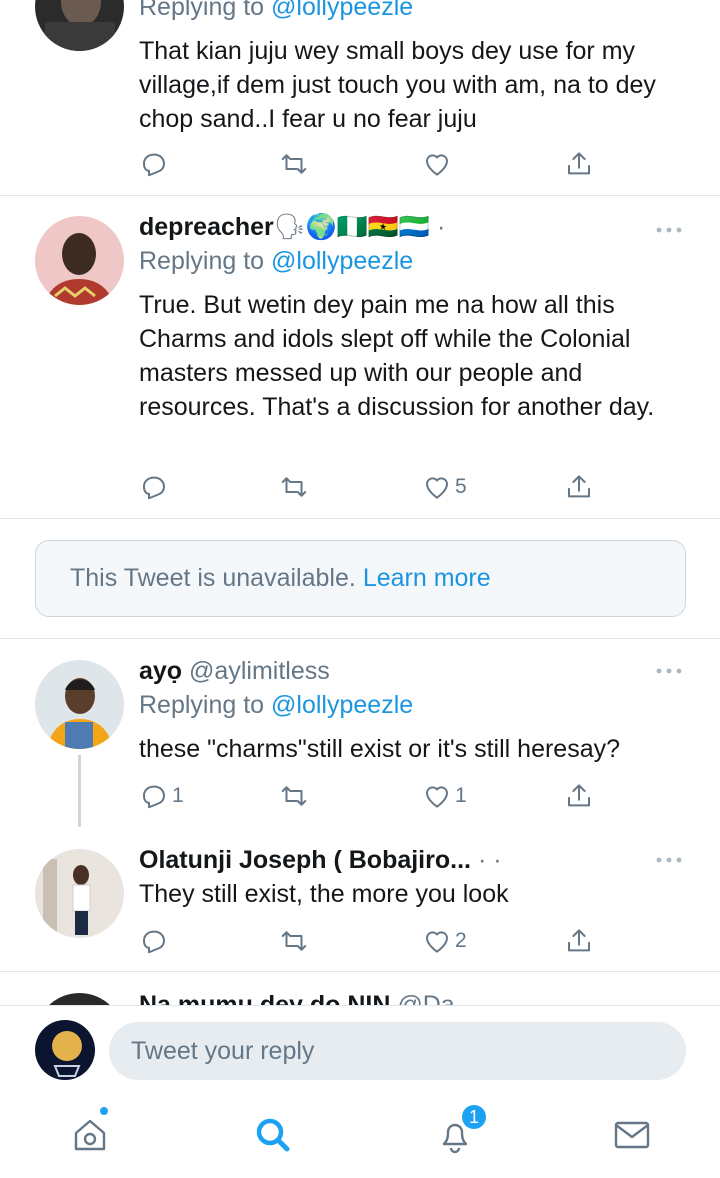 Image resolution: width=720 pixels, height=1178 pixels. What do you see at coordinates (160, 671) in the screenshot?
I see `display-name: ayọ` at bounding box center [160, 671].